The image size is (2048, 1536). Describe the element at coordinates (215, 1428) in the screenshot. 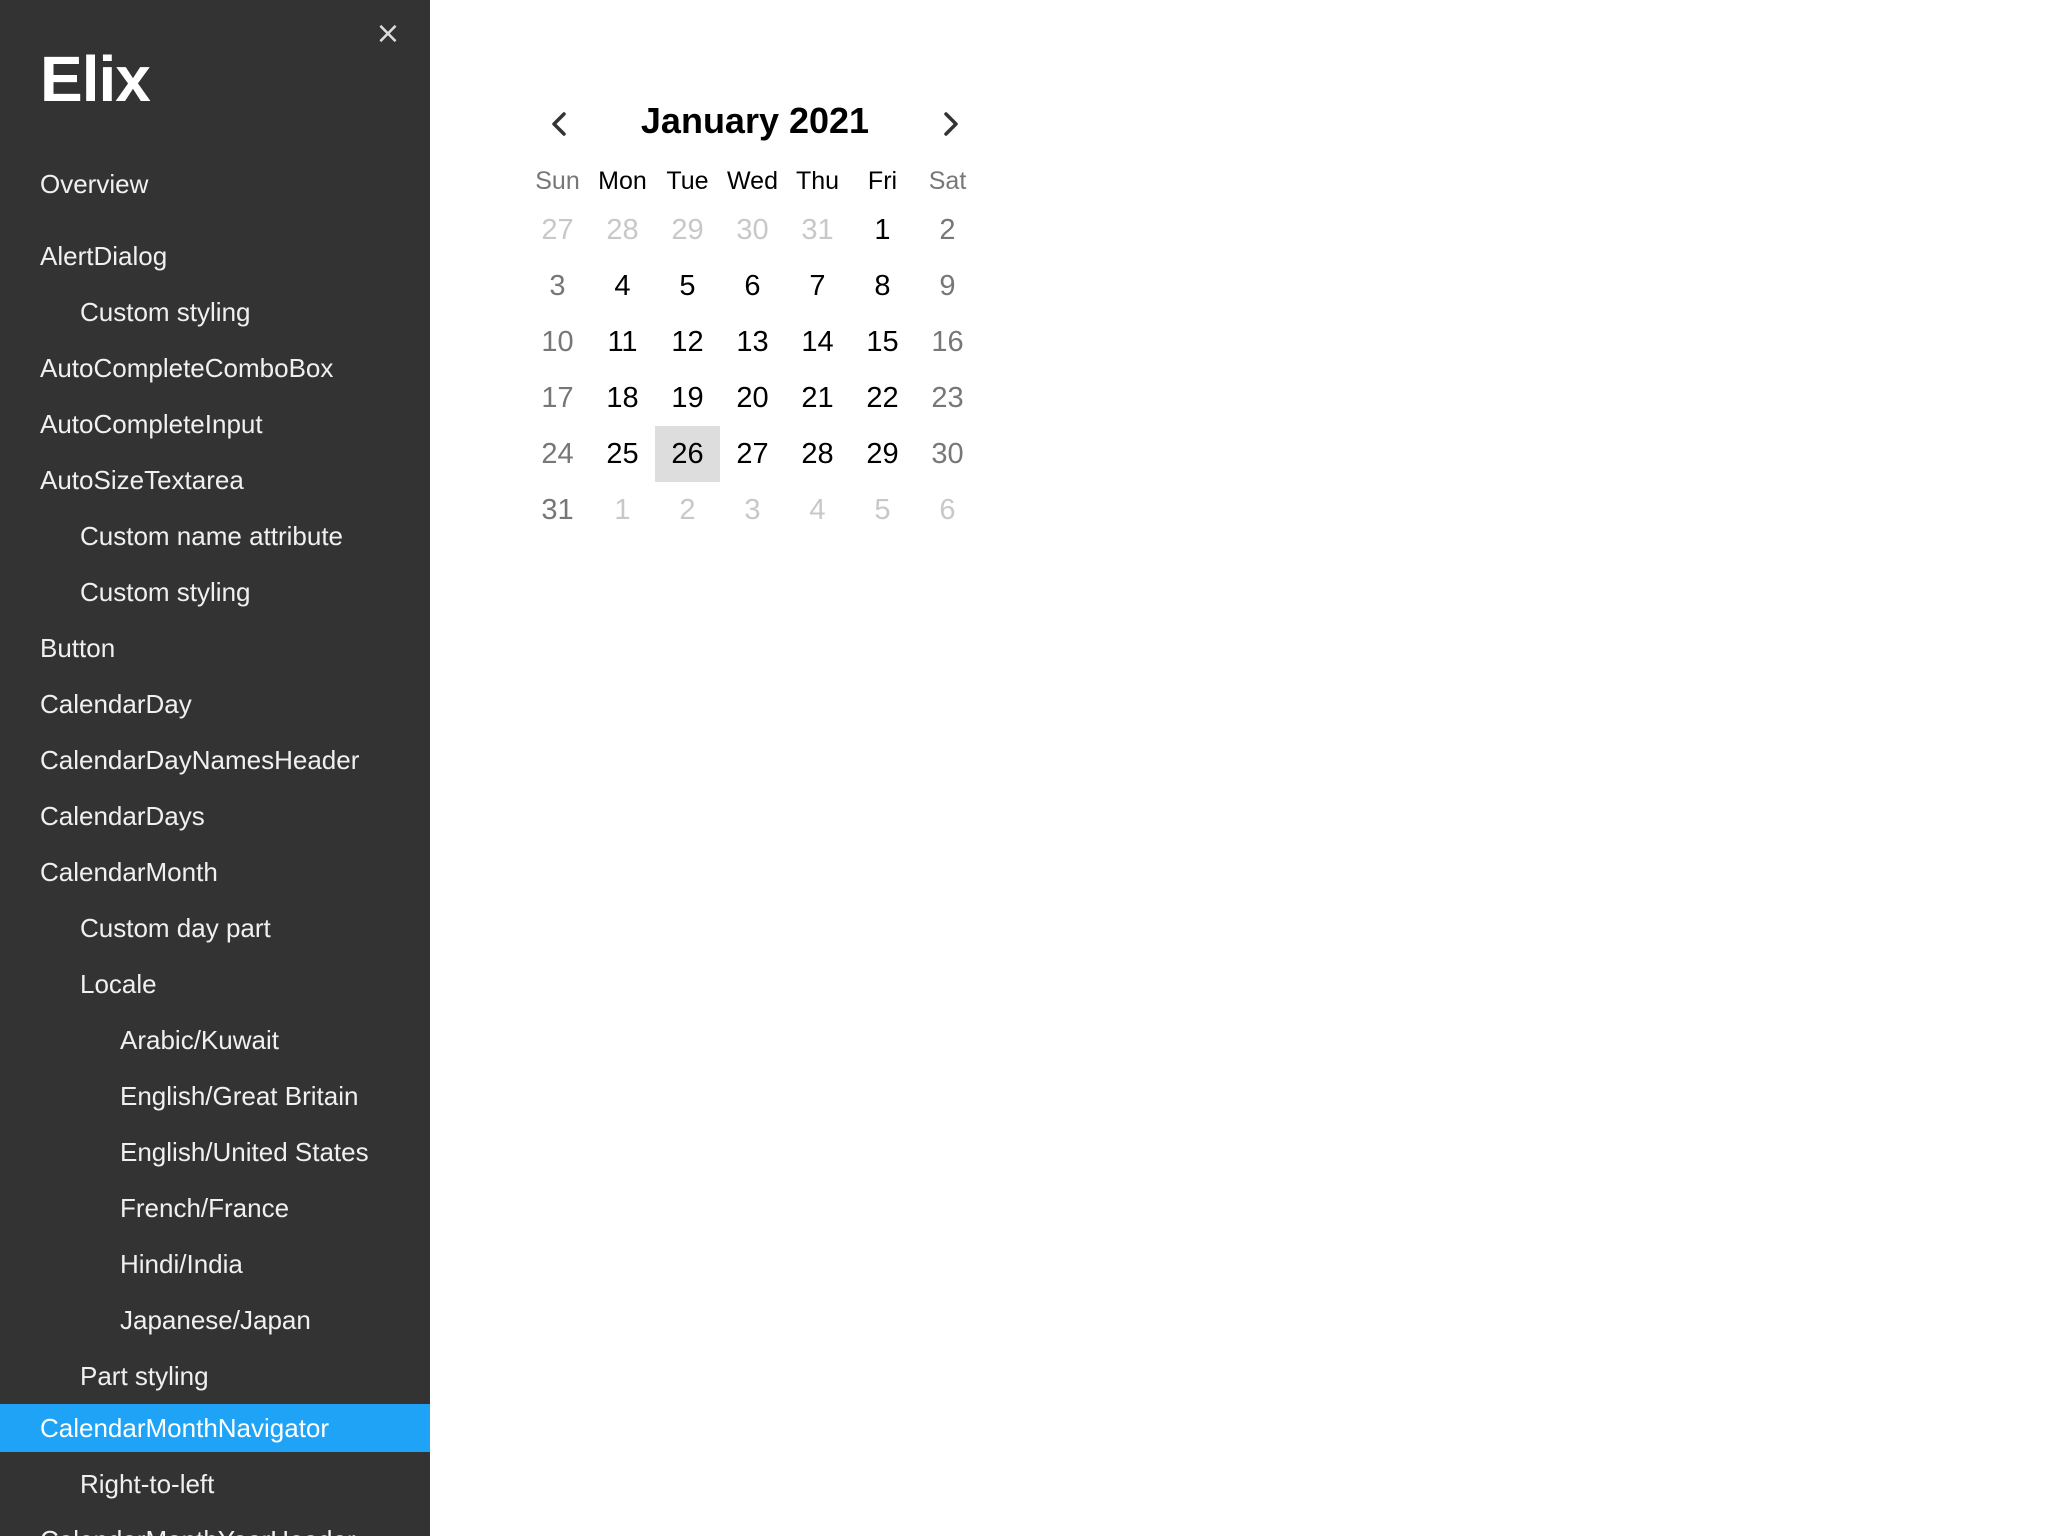

I see `sidebar-item-calendarmonthnavigator: CalendarMonthNavigator` at that location.